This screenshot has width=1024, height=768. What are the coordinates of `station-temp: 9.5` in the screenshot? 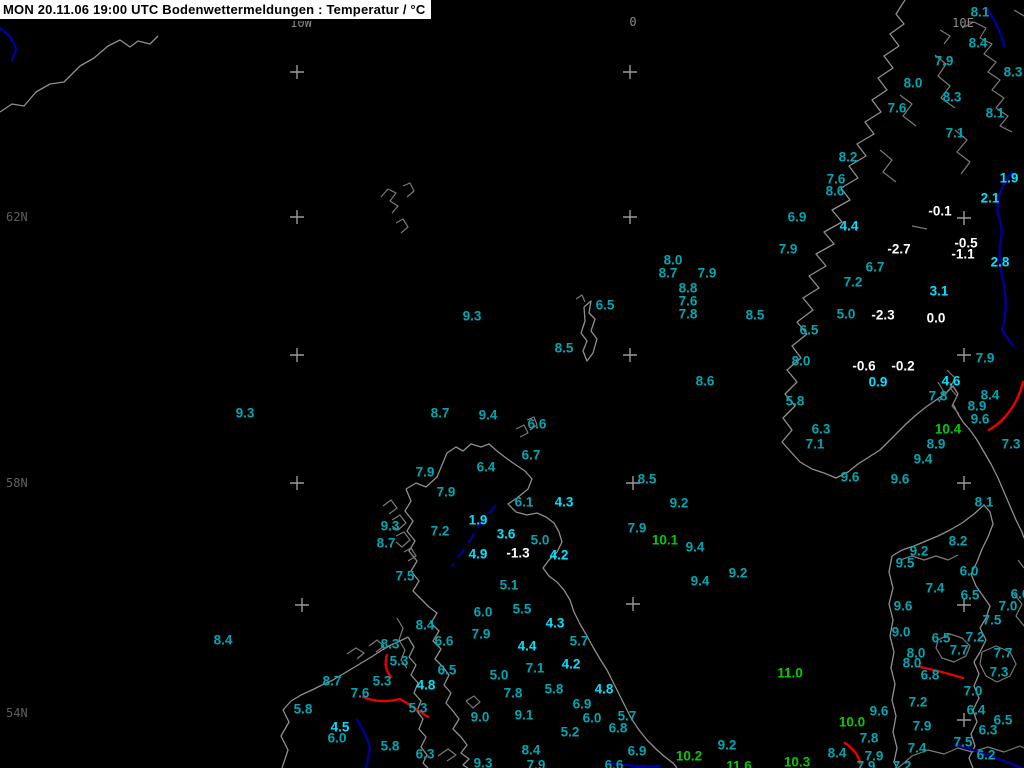 It's located at (905, 563).